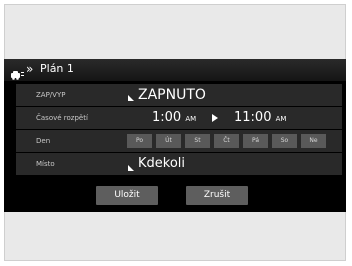 The image size is (352, 266). I want to click on timer-label: Časové rozpětí, so click(62, 118).